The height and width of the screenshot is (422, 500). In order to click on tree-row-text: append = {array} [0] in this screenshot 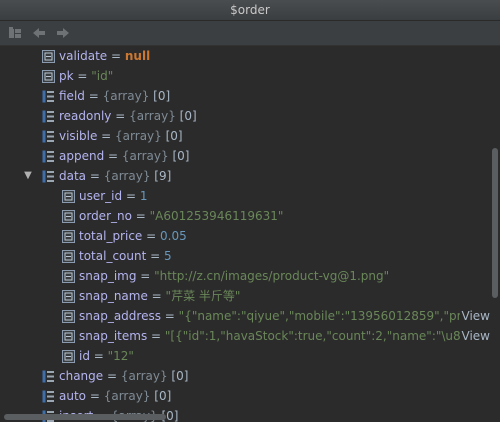, I will do `click(124, 156)`.